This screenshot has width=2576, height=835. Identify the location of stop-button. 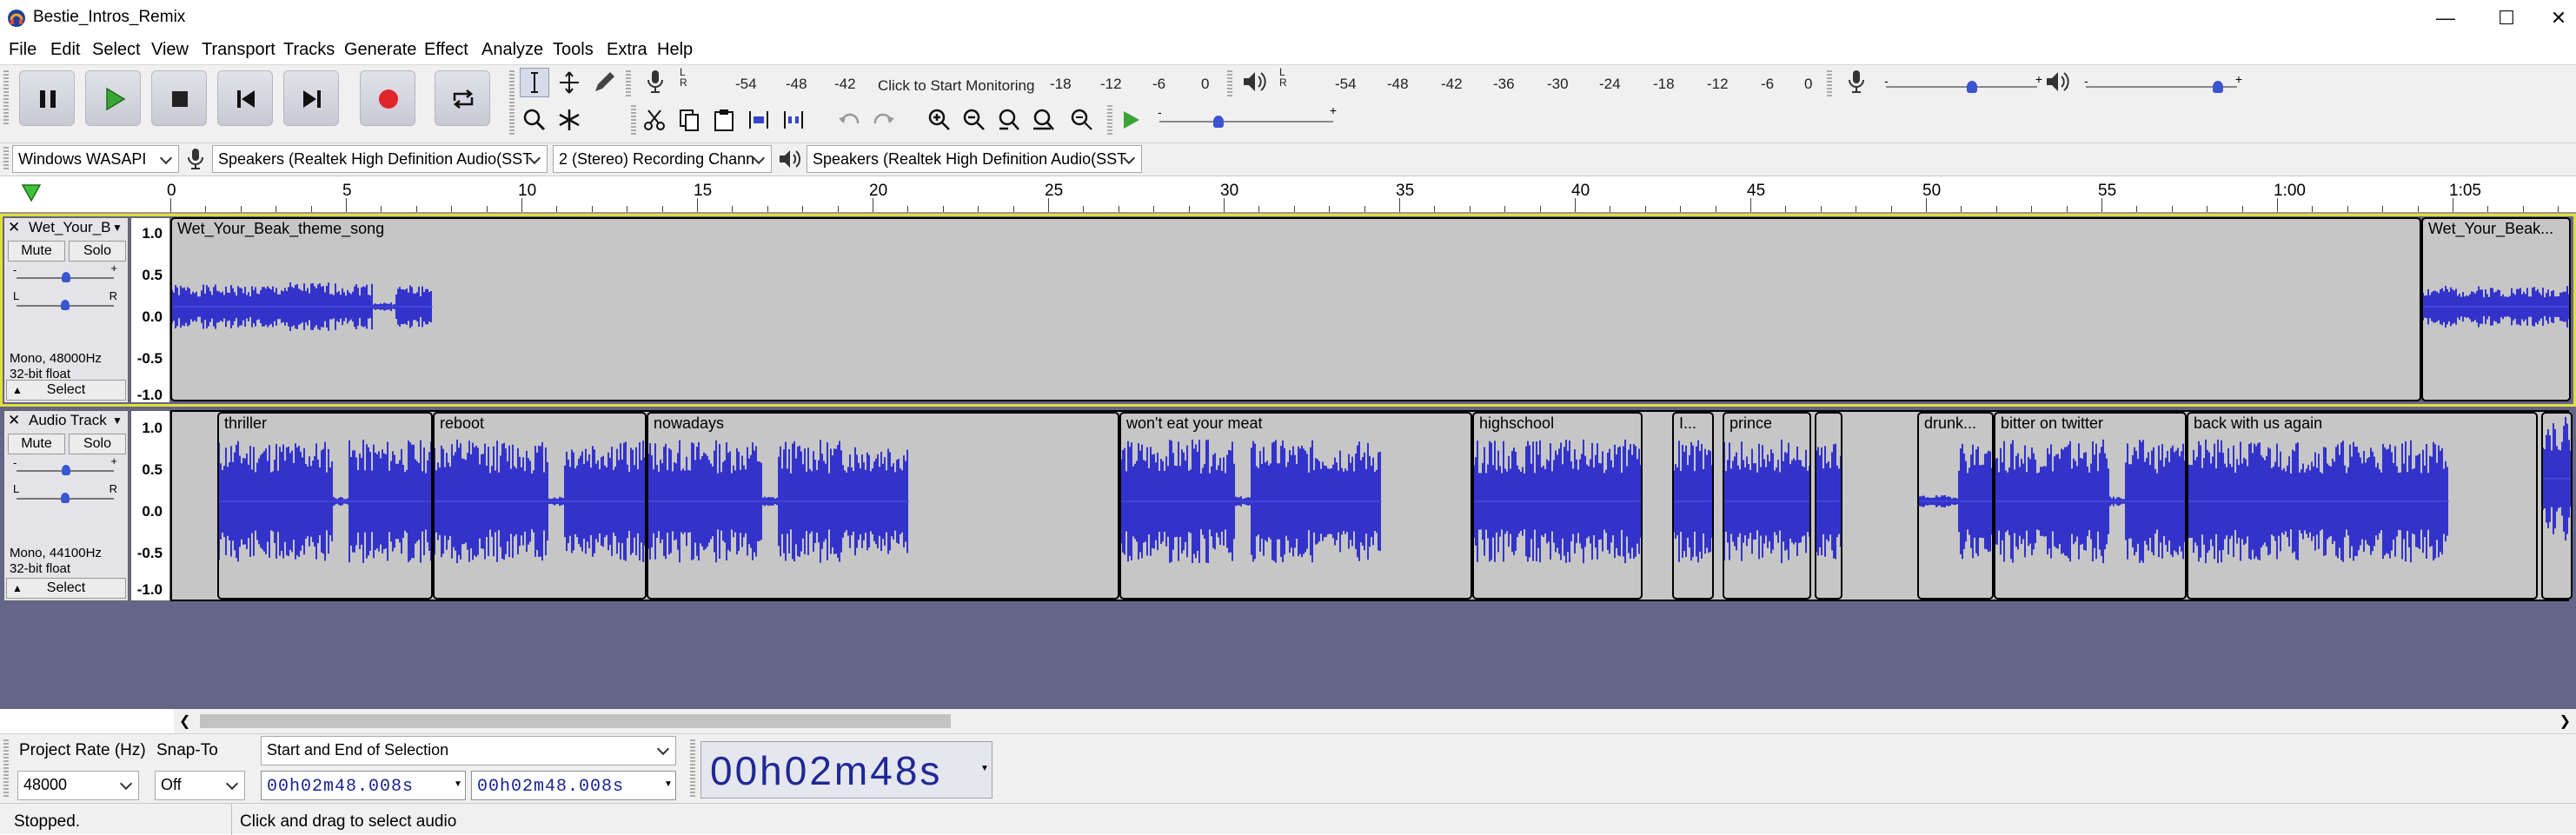
(179, 98).